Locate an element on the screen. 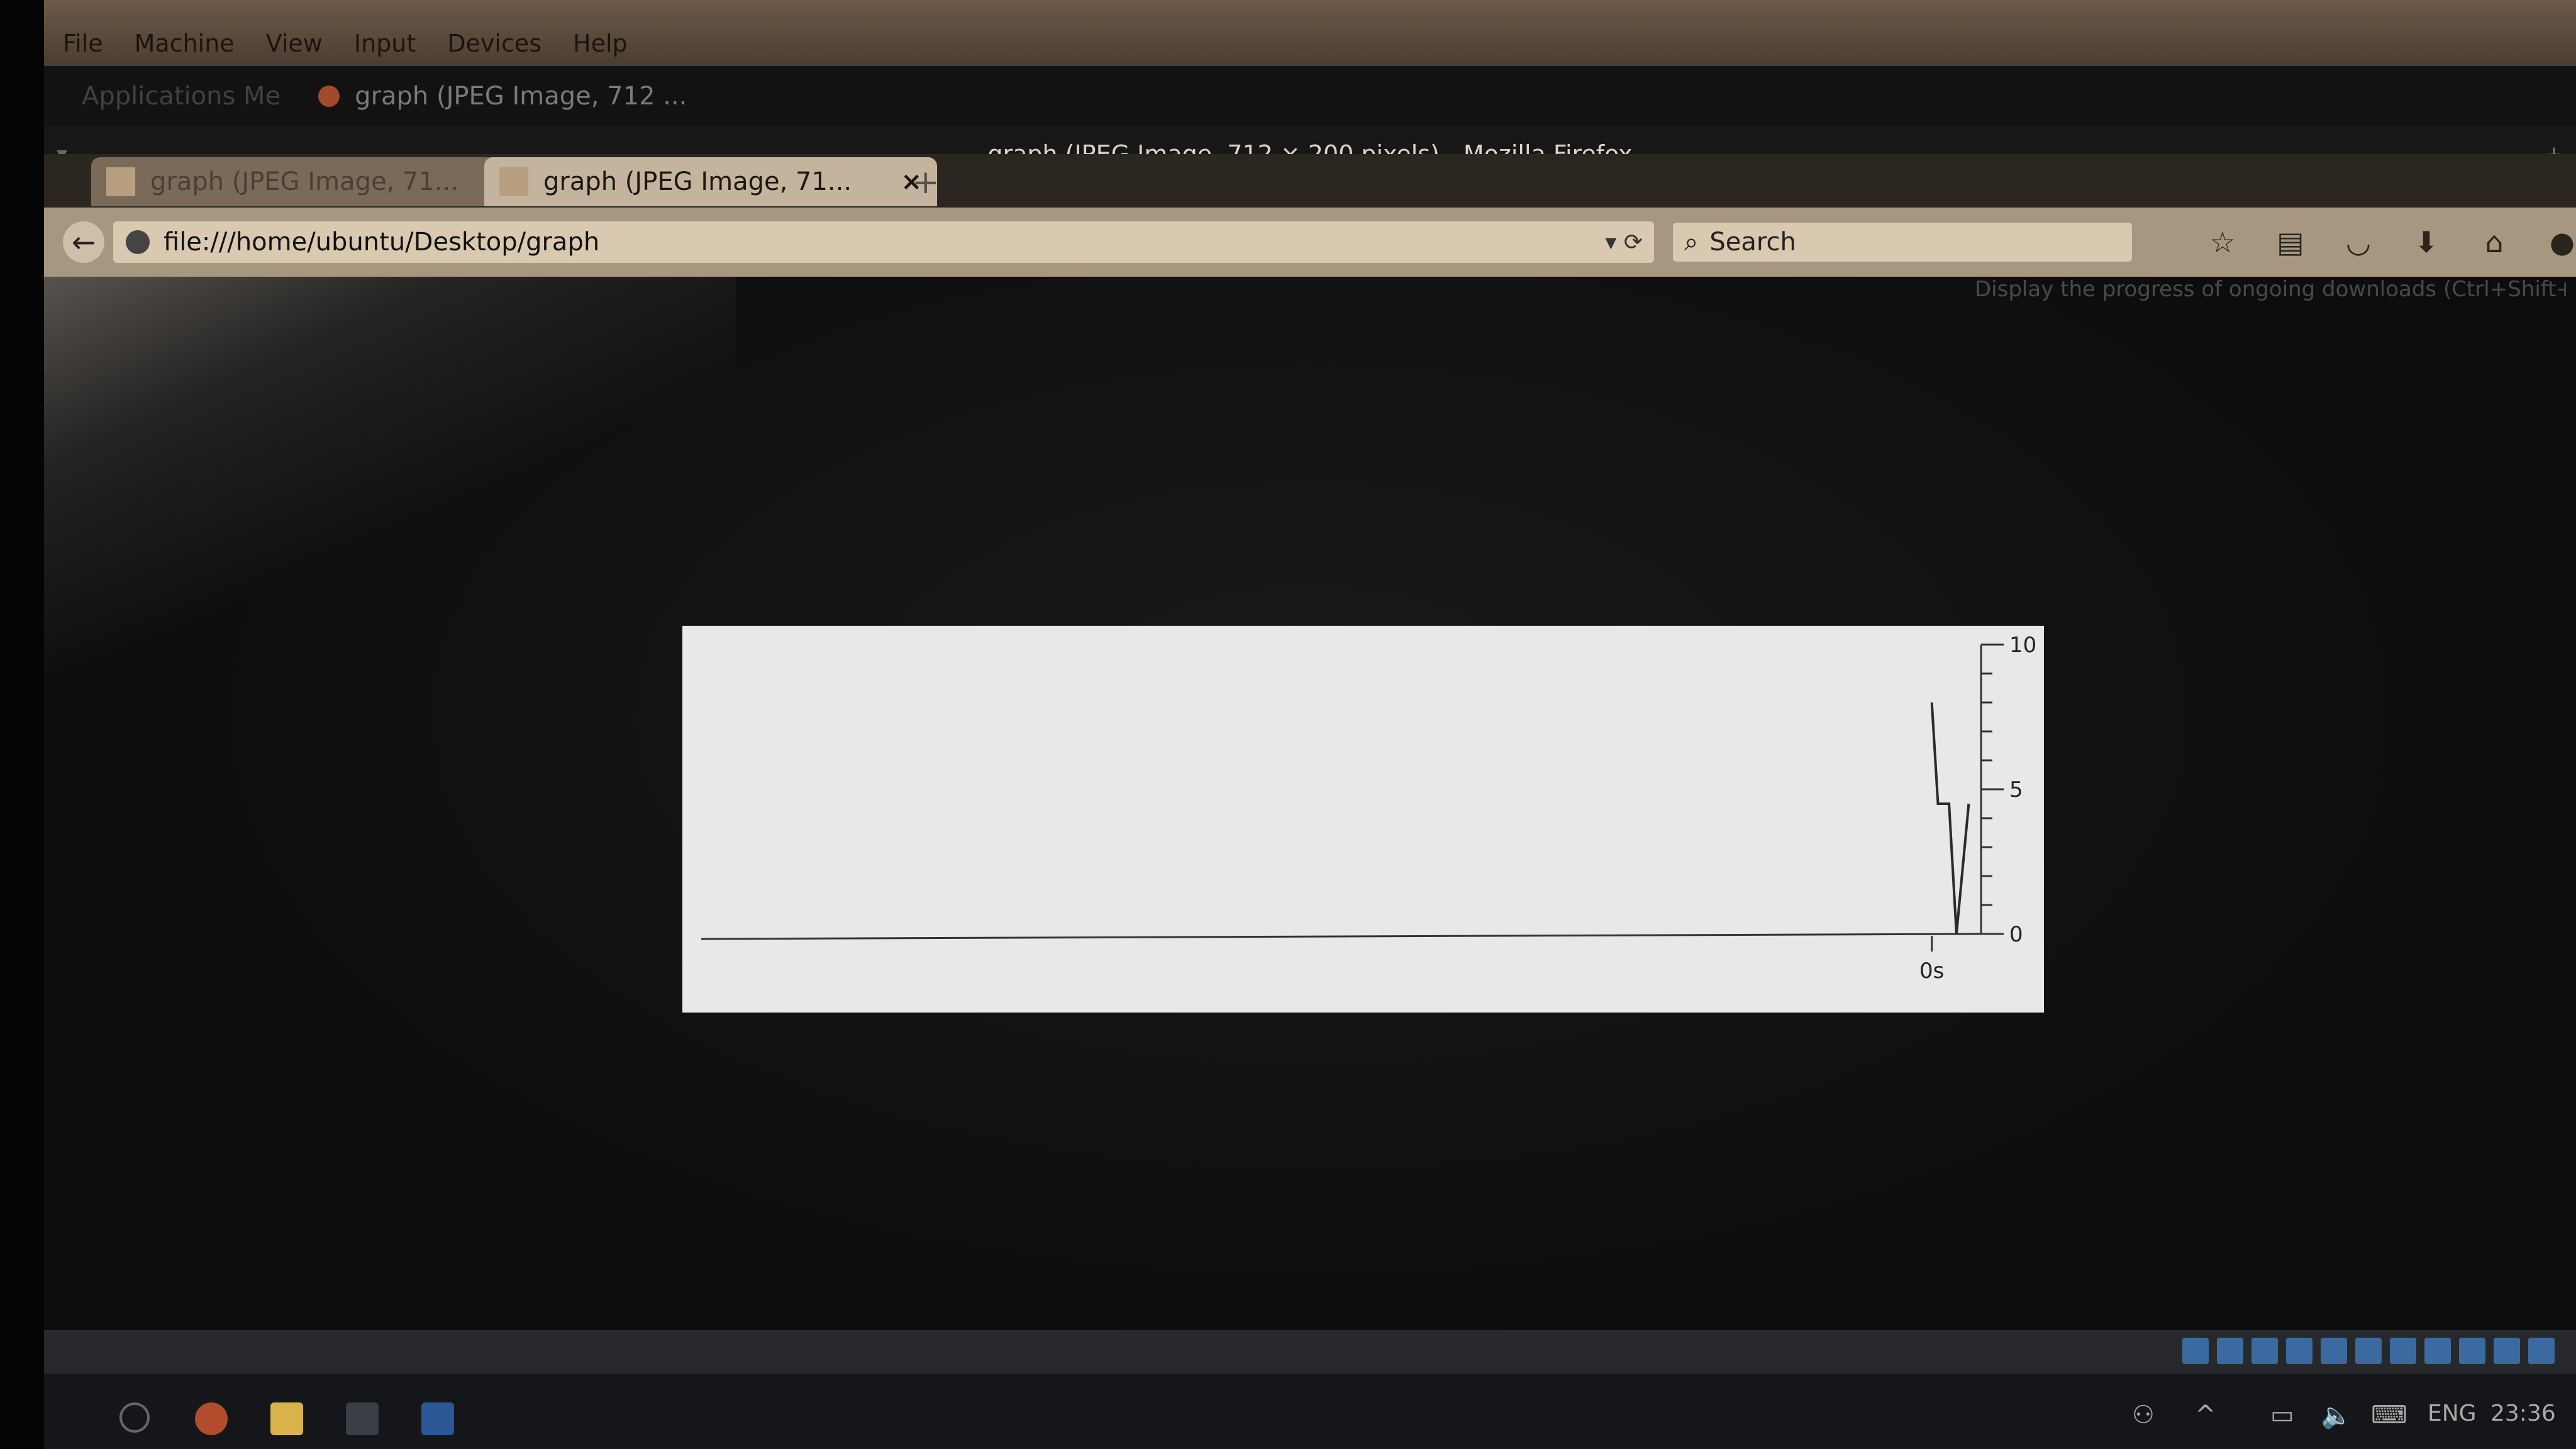 This screenshot has height=1449, width=2576. toolbar-icons: ☆ ▤ ◡ ⬇ ⌂ ● is located at coordinates (2382, 242).